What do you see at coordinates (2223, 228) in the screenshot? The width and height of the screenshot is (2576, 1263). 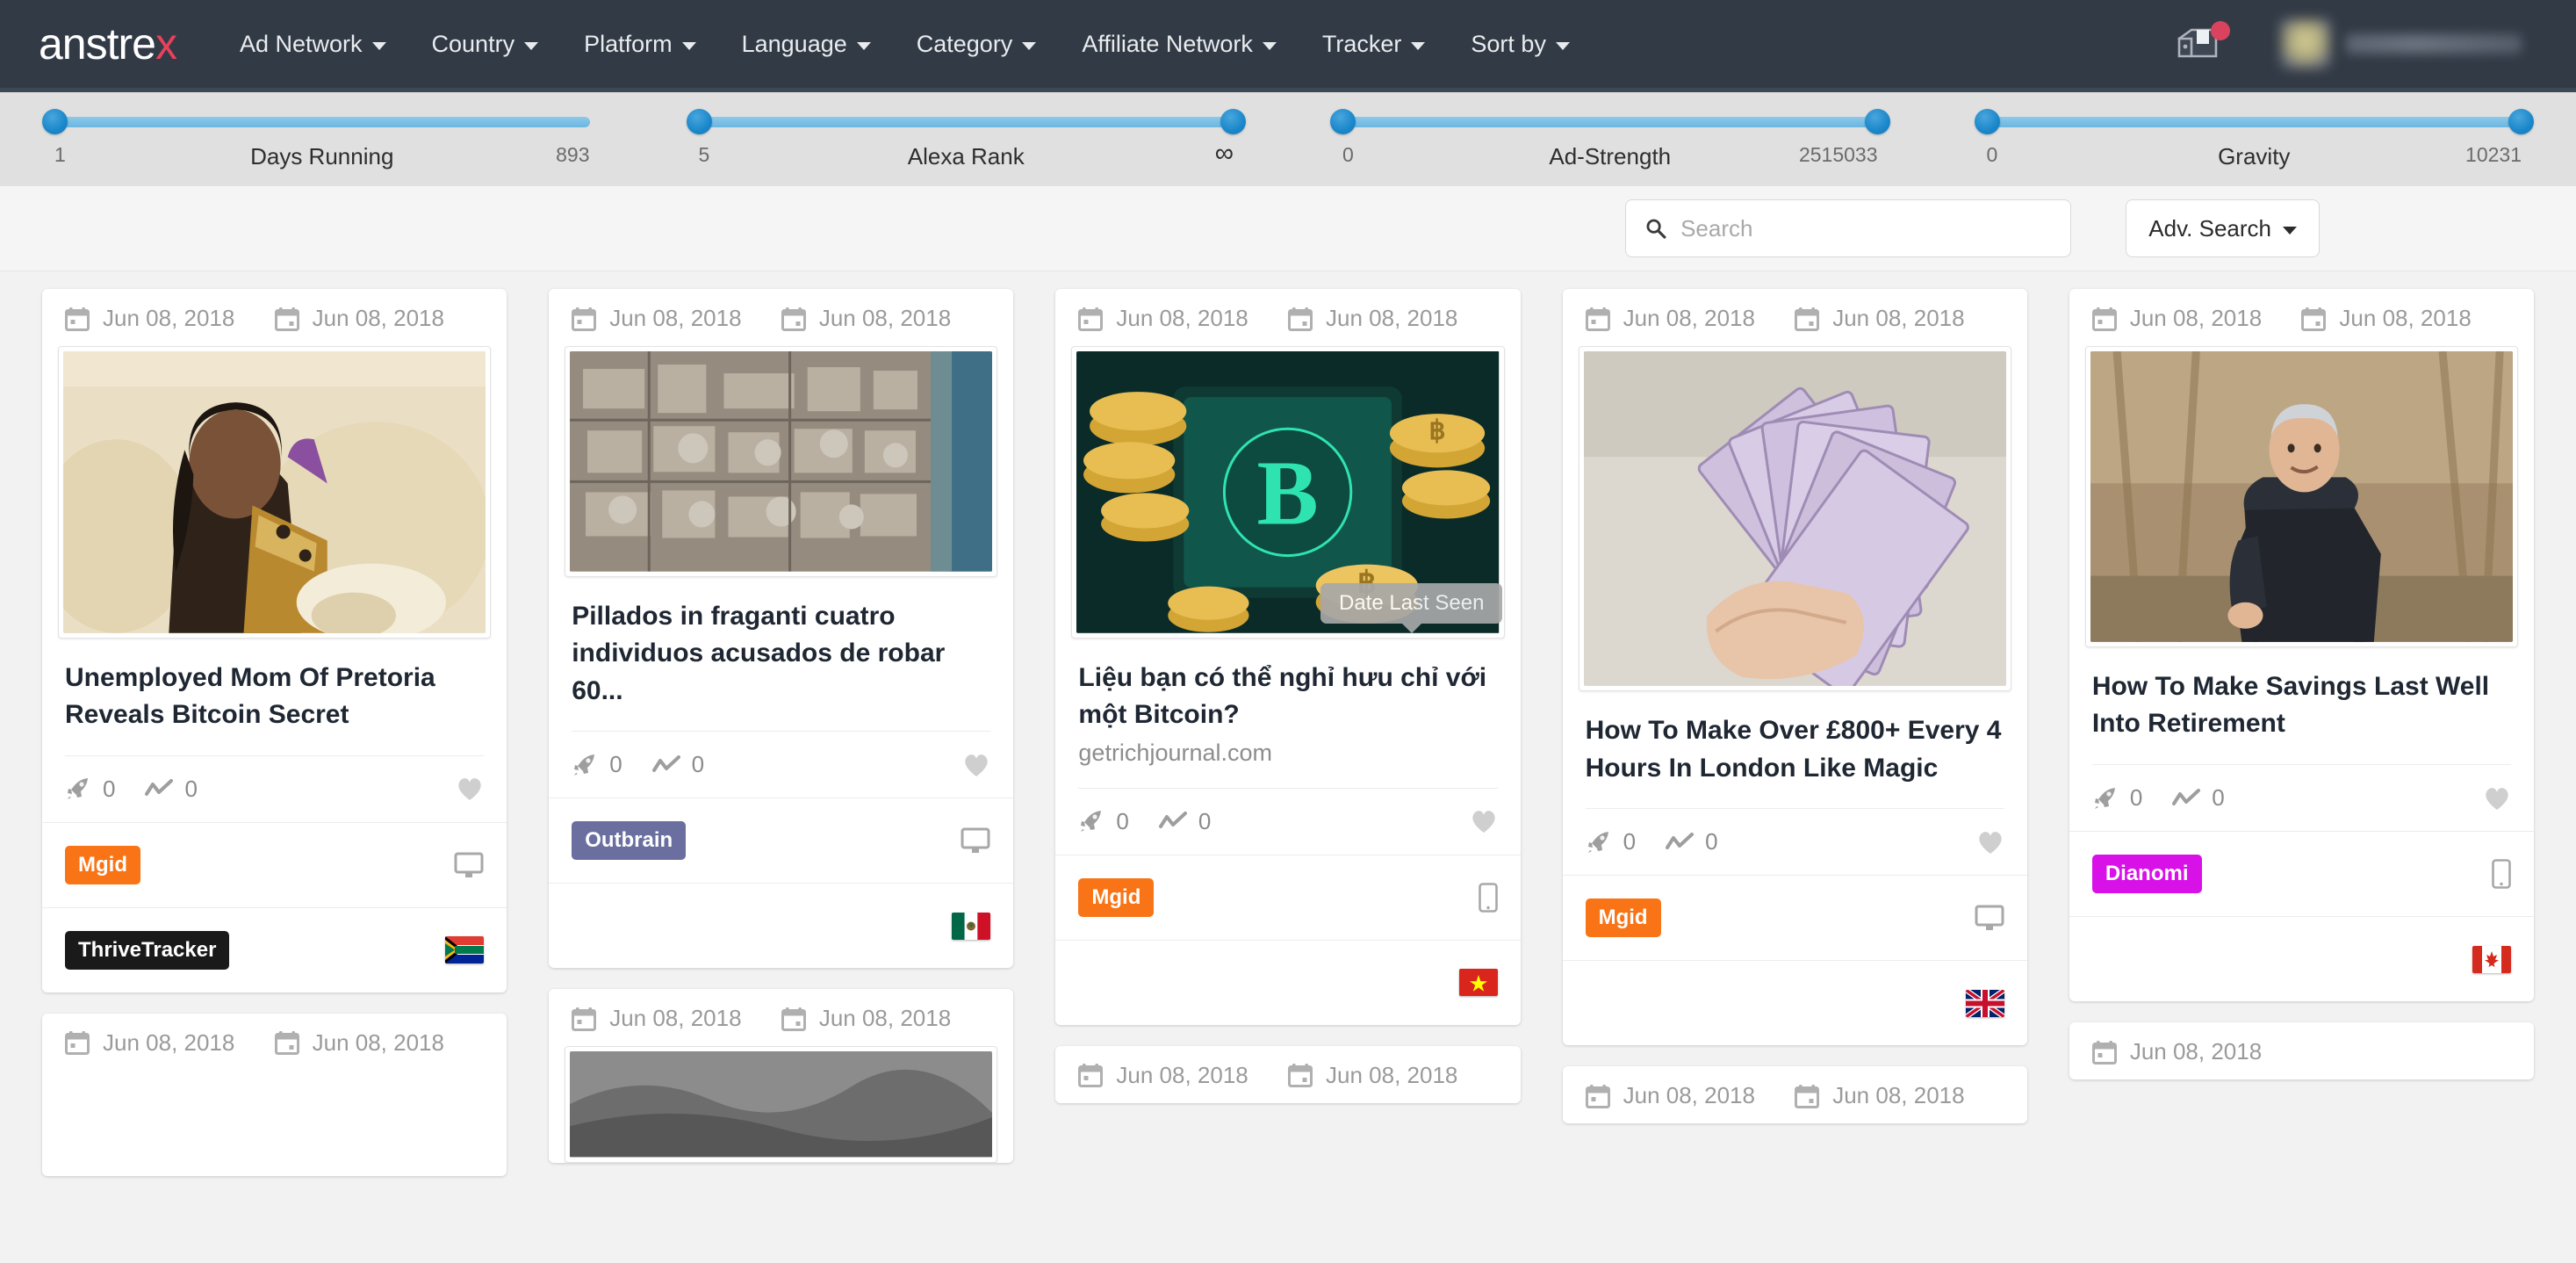 I see `adv-search-button: Adv. Search` at bounding box center [2223, 228].